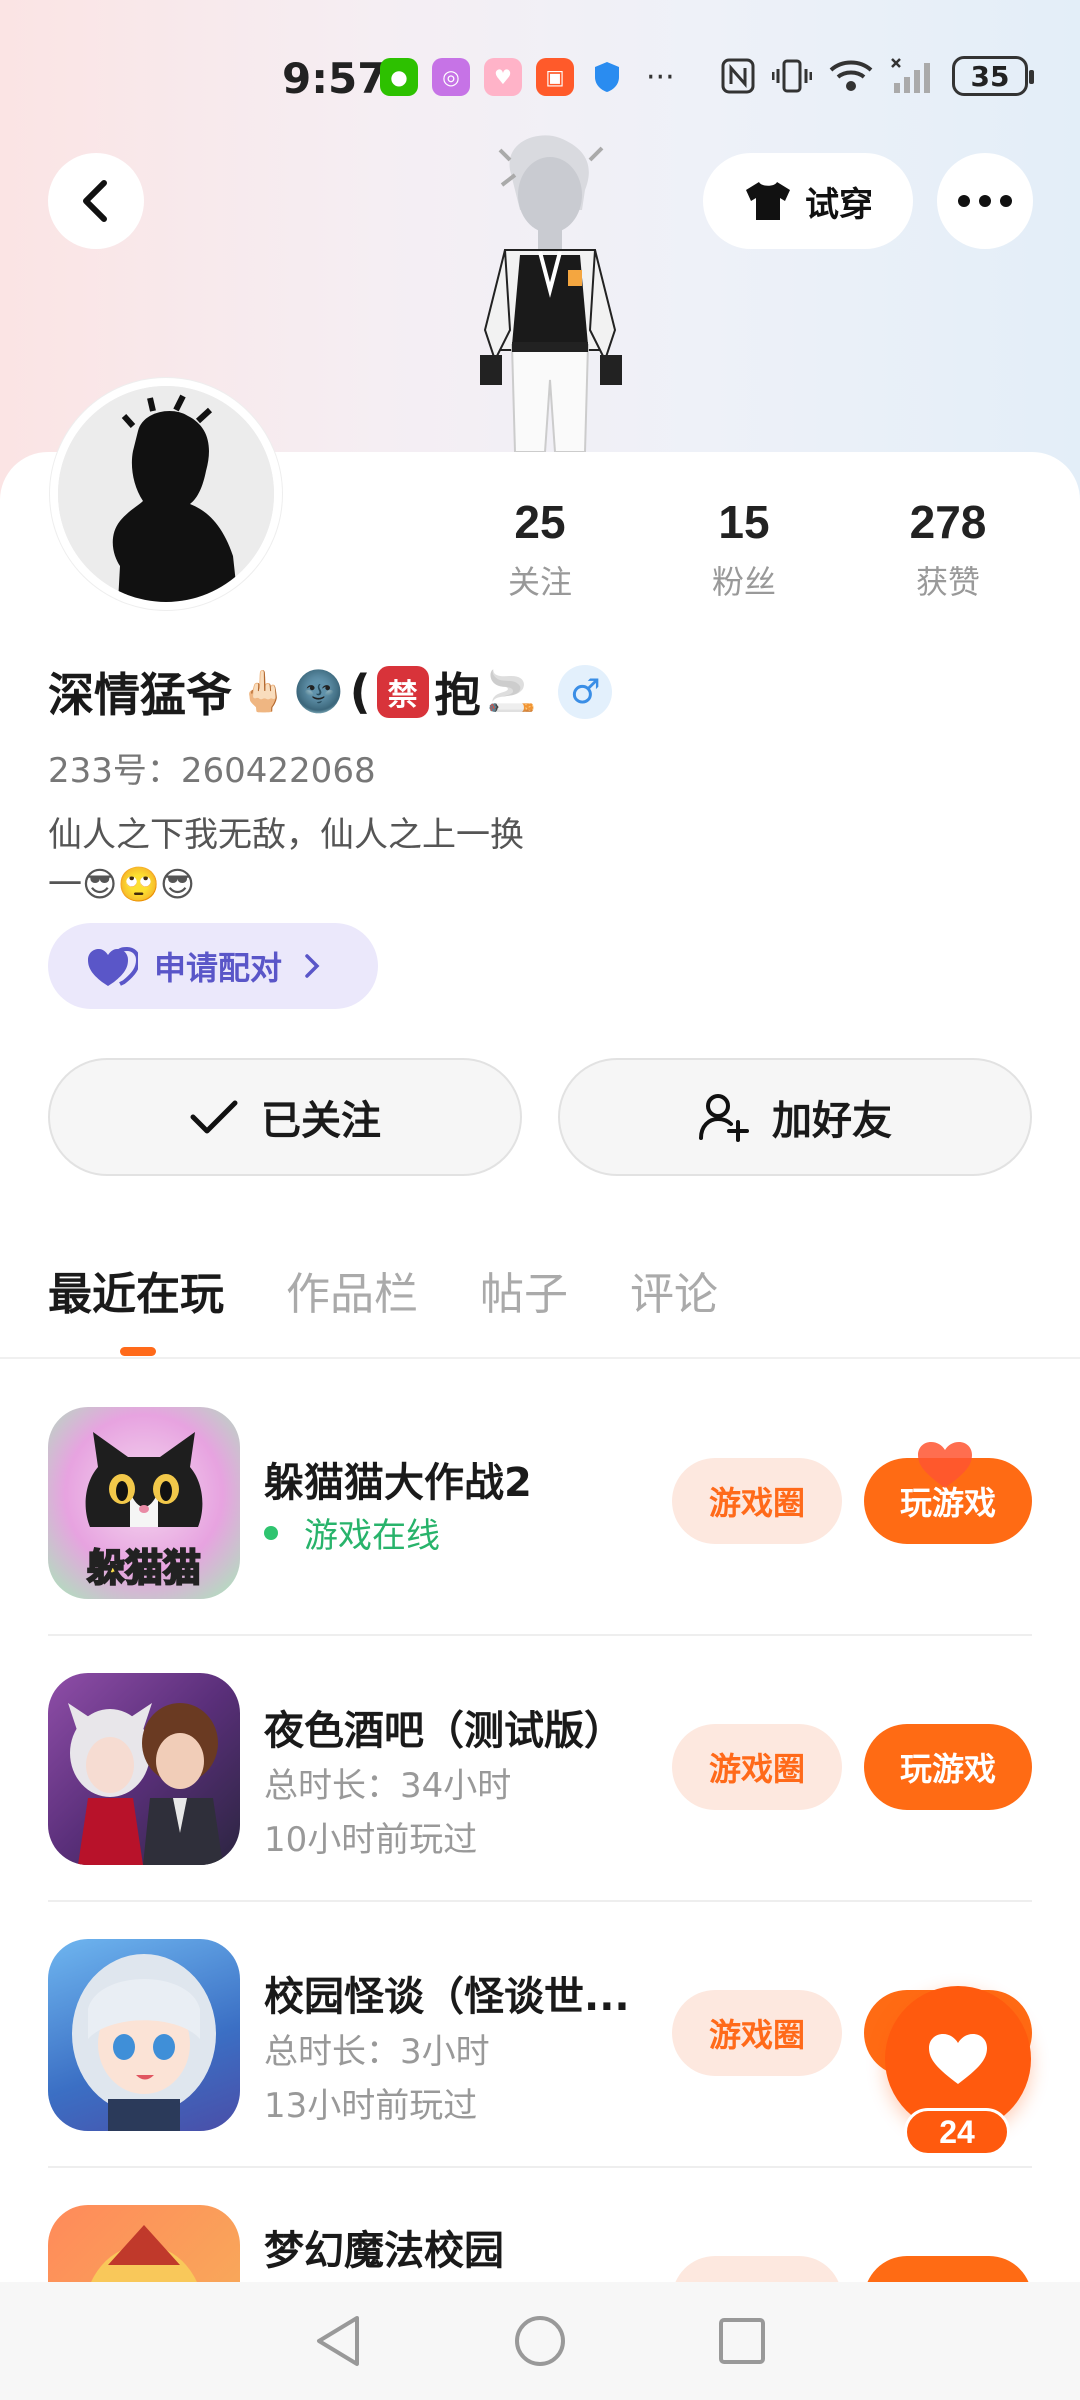  What do you see at coordinates (113, 966) in the screenshot?
I see `double-heart-icon` at bounding box center [113, 966].